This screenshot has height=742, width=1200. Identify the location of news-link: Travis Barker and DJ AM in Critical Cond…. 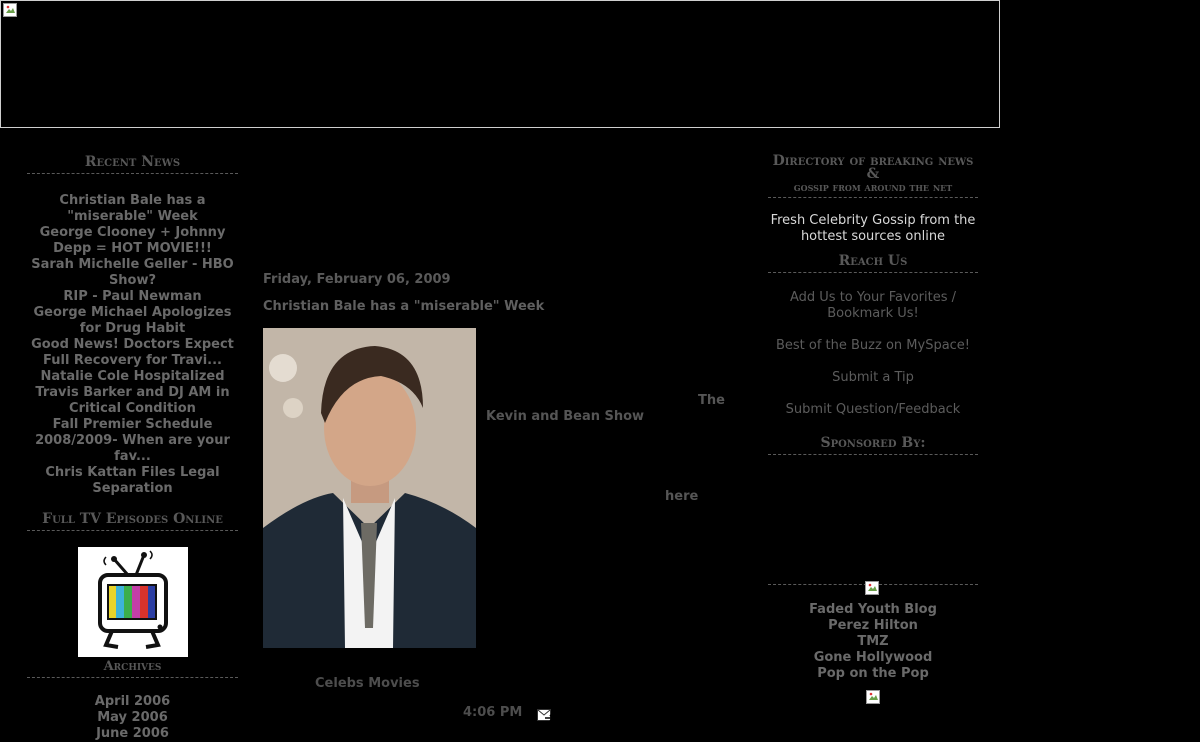
(132, 401).